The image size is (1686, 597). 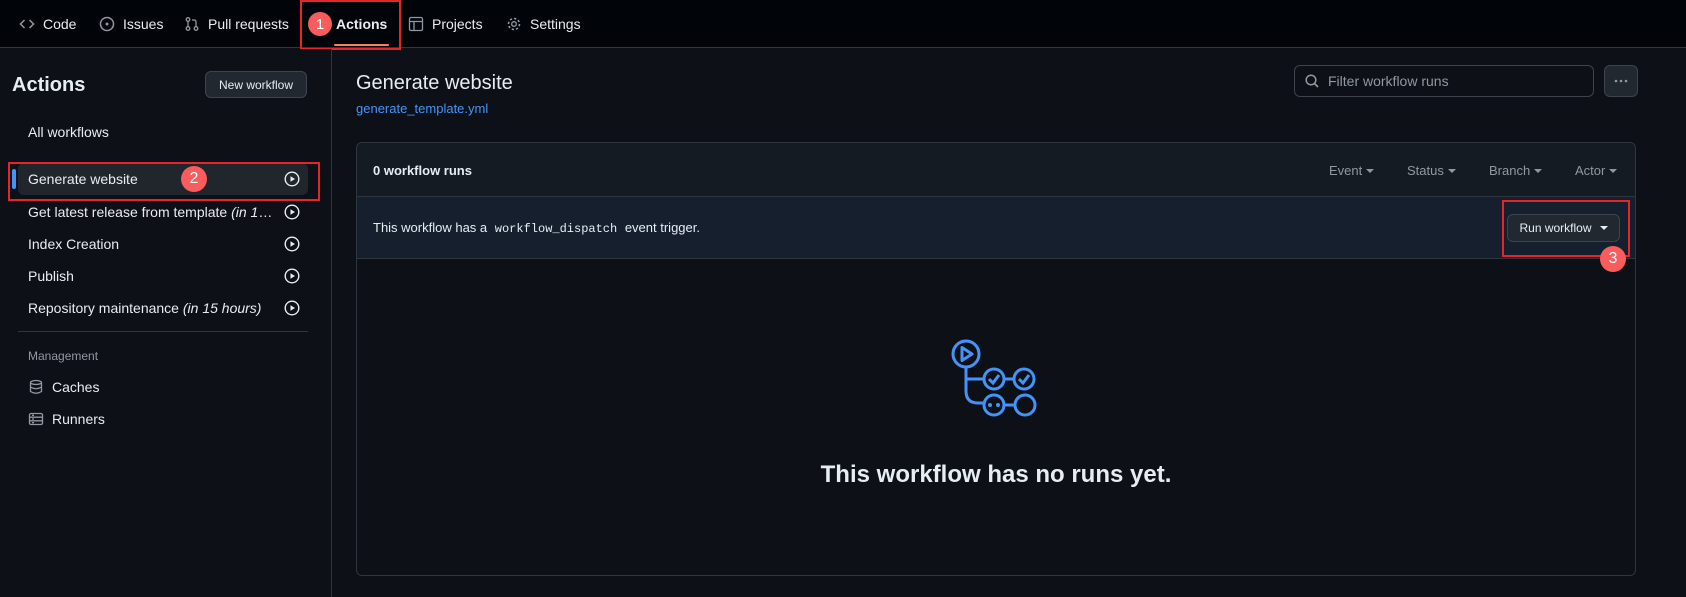 I want to click on workflow-name: Repository maintenance, so click(x=103, y=308).